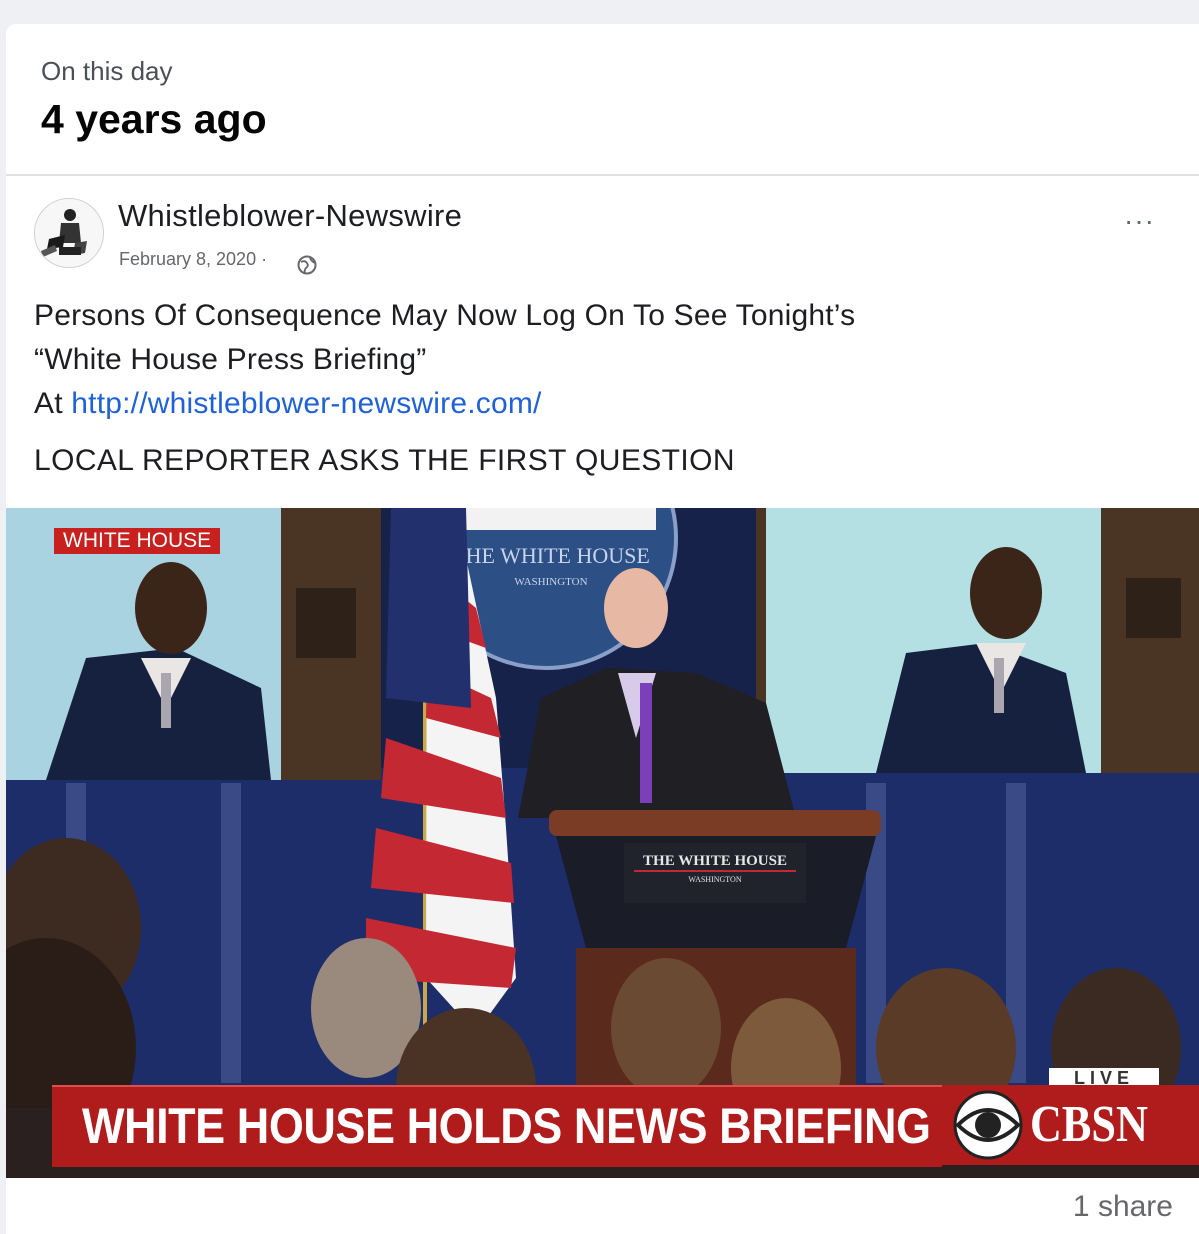 The height and width of the screenshot is (1234, 1199). I want to click on more-options-icon: ···, so click(1144, 221).